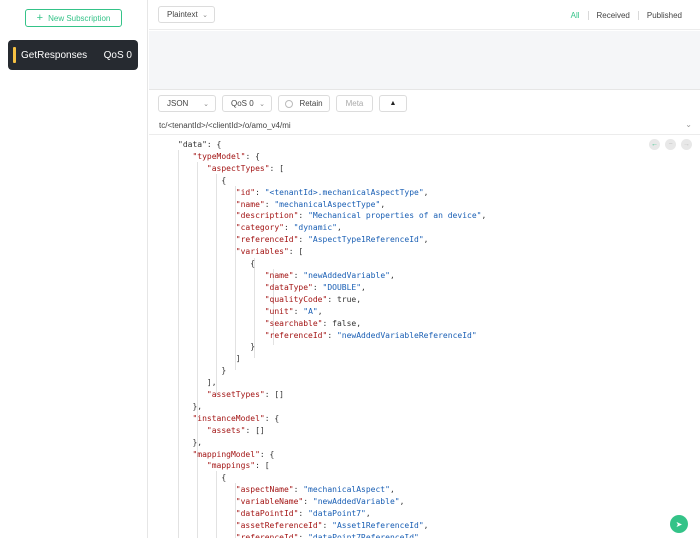 The width and height of the screenshot is (700, 538). I want to click on code-line: "assetTypes": [], so click(332, 395).